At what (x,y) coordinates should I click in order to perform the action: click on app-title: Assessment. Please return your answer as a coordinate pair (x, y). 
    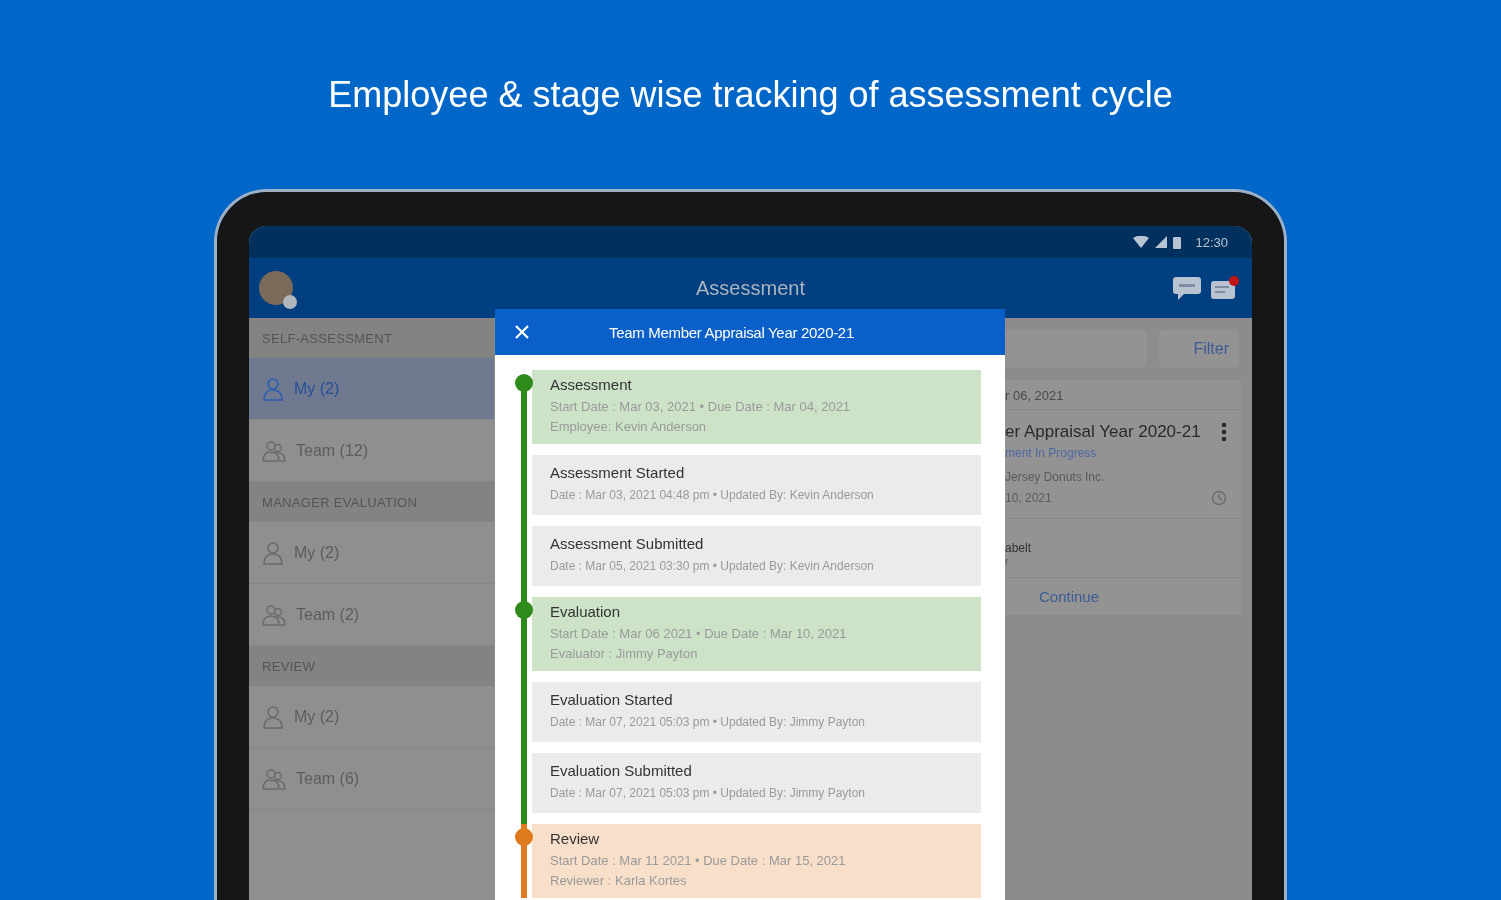
    Looking at the image, I should click on (750, 288).